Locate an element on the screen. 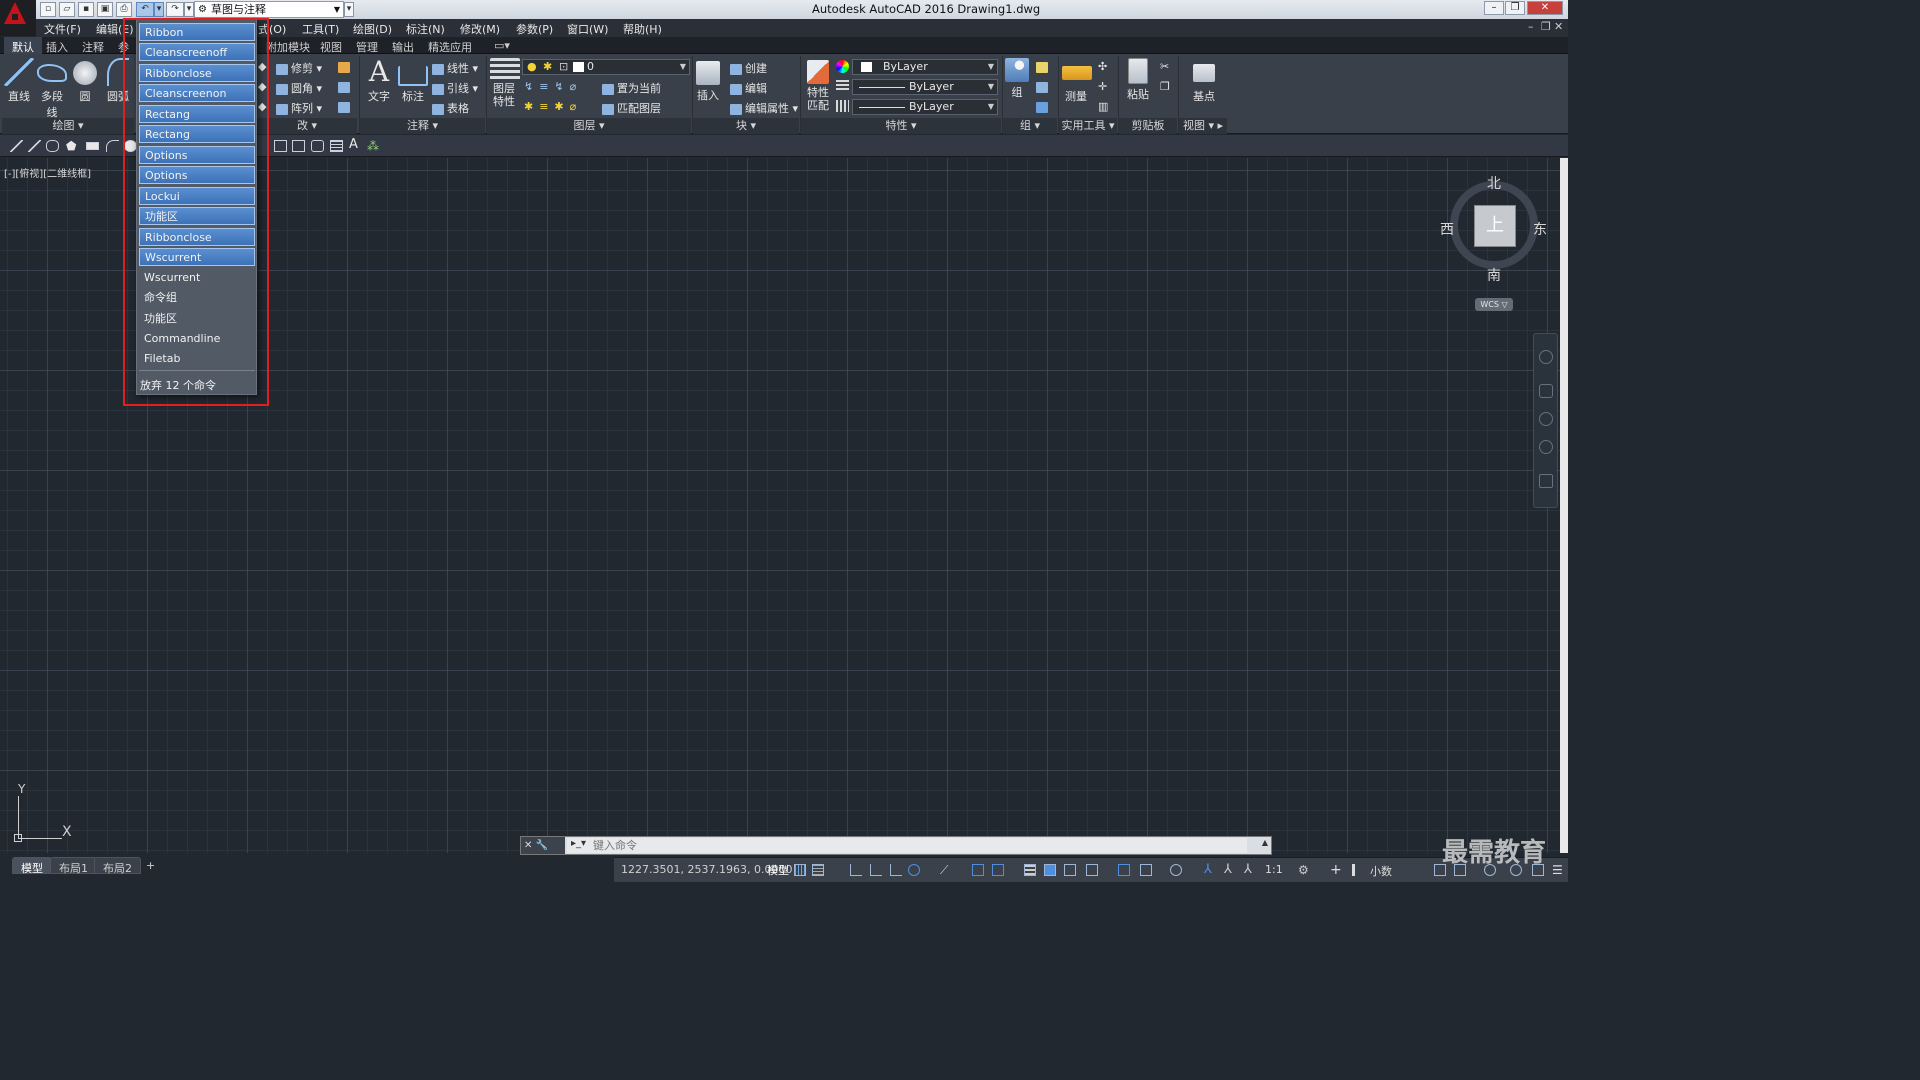 This screenshot has width=1920, height=1080. undo-item: 功能区 is located at coordinates (197, 216).